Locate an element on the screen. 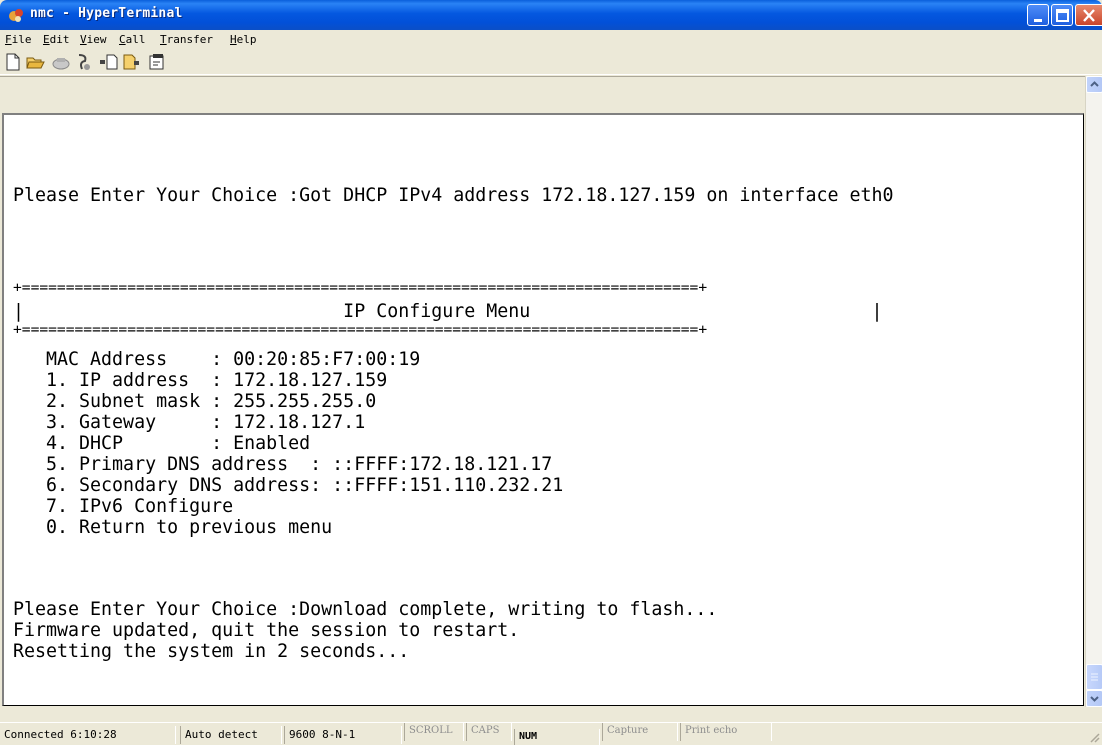  chevron-up-icon is located at coordinates (1094, 84).